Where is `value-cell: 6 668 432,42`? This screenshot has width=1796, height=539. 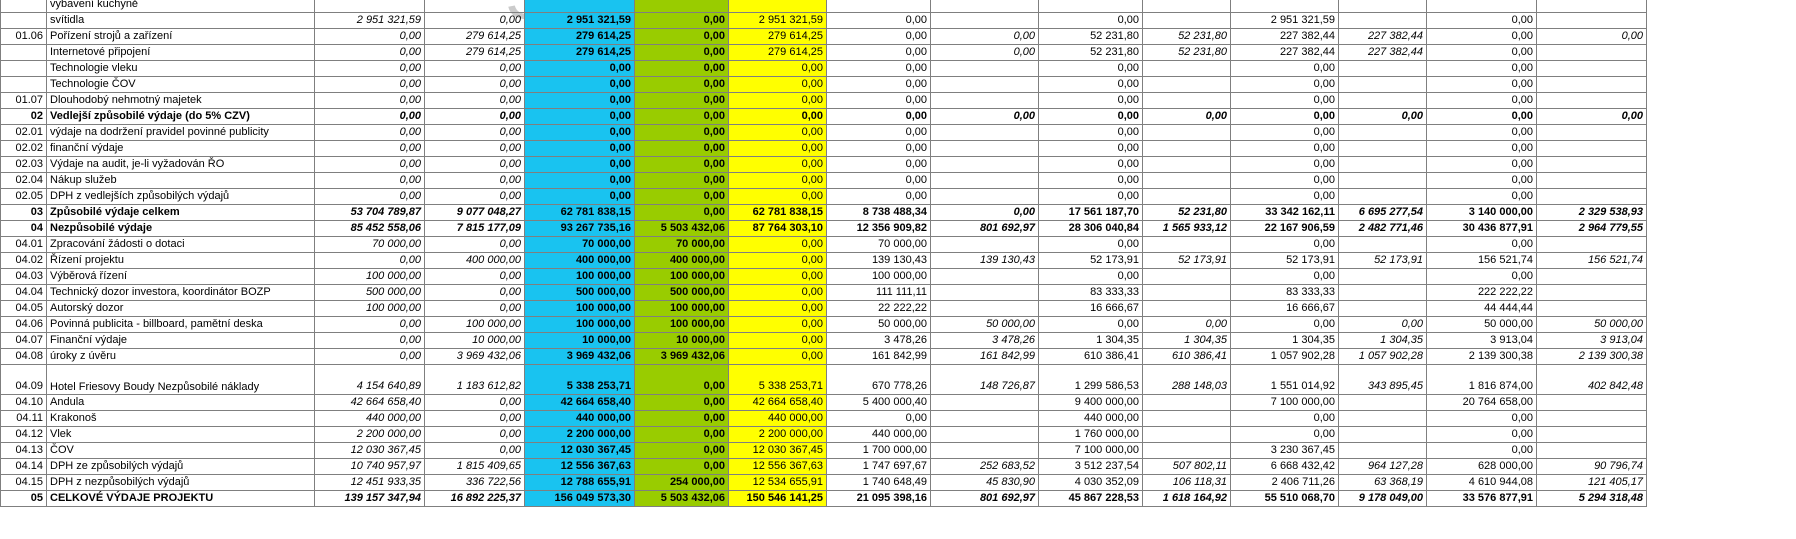
value-cell: 6 668 432,42 is located at coordinates (1284, 466).